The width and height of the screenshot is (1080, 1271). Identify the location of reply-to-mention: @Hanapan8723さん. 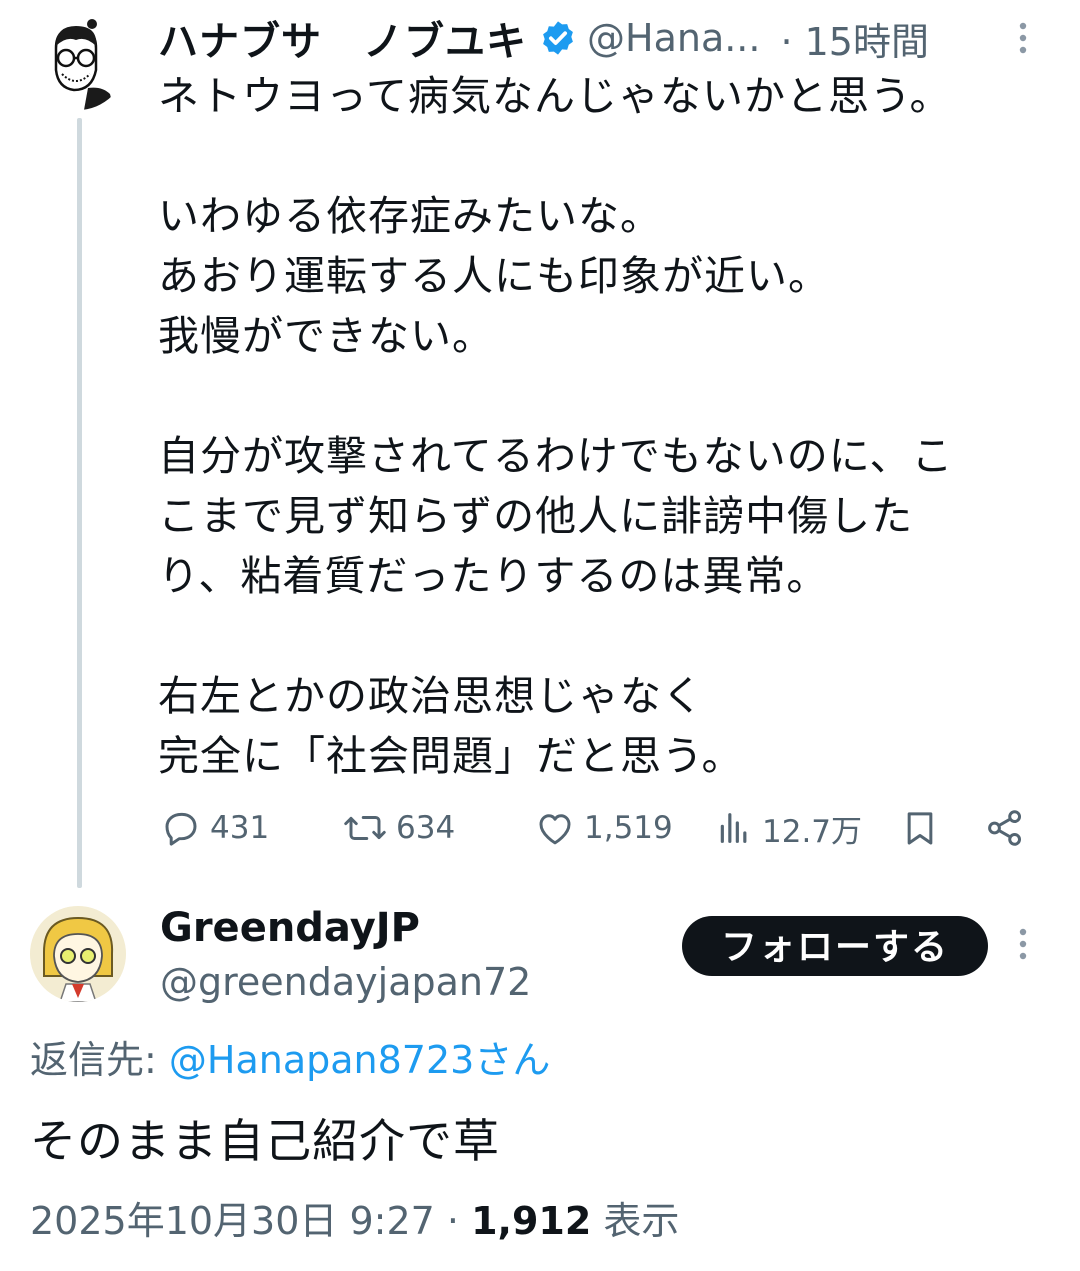
(359, 1060).